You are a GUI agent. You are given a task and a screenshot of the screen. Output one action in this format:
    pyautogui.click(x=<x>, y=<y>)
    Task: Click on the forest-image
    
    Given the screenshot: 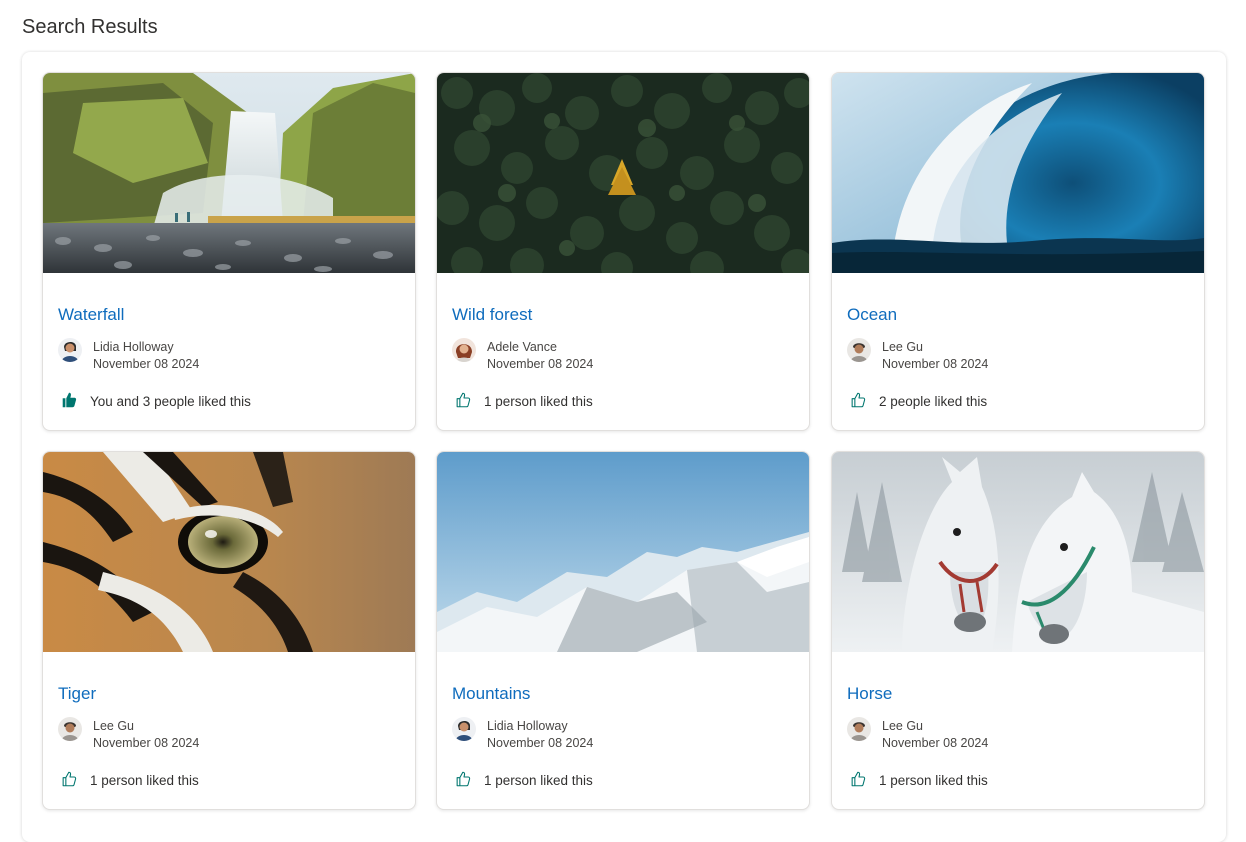 What is the action you would take?
    pyautogui.click(x=623, y=173)
    